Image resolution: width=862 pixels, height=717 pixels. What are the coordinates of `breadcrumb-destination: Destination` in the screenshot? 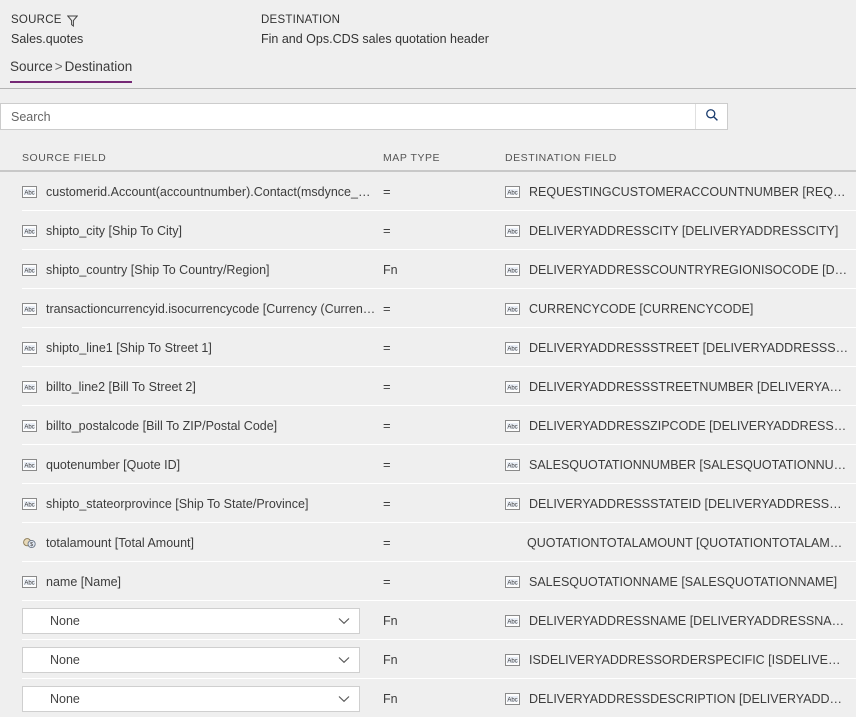 It's located at (98, 66).